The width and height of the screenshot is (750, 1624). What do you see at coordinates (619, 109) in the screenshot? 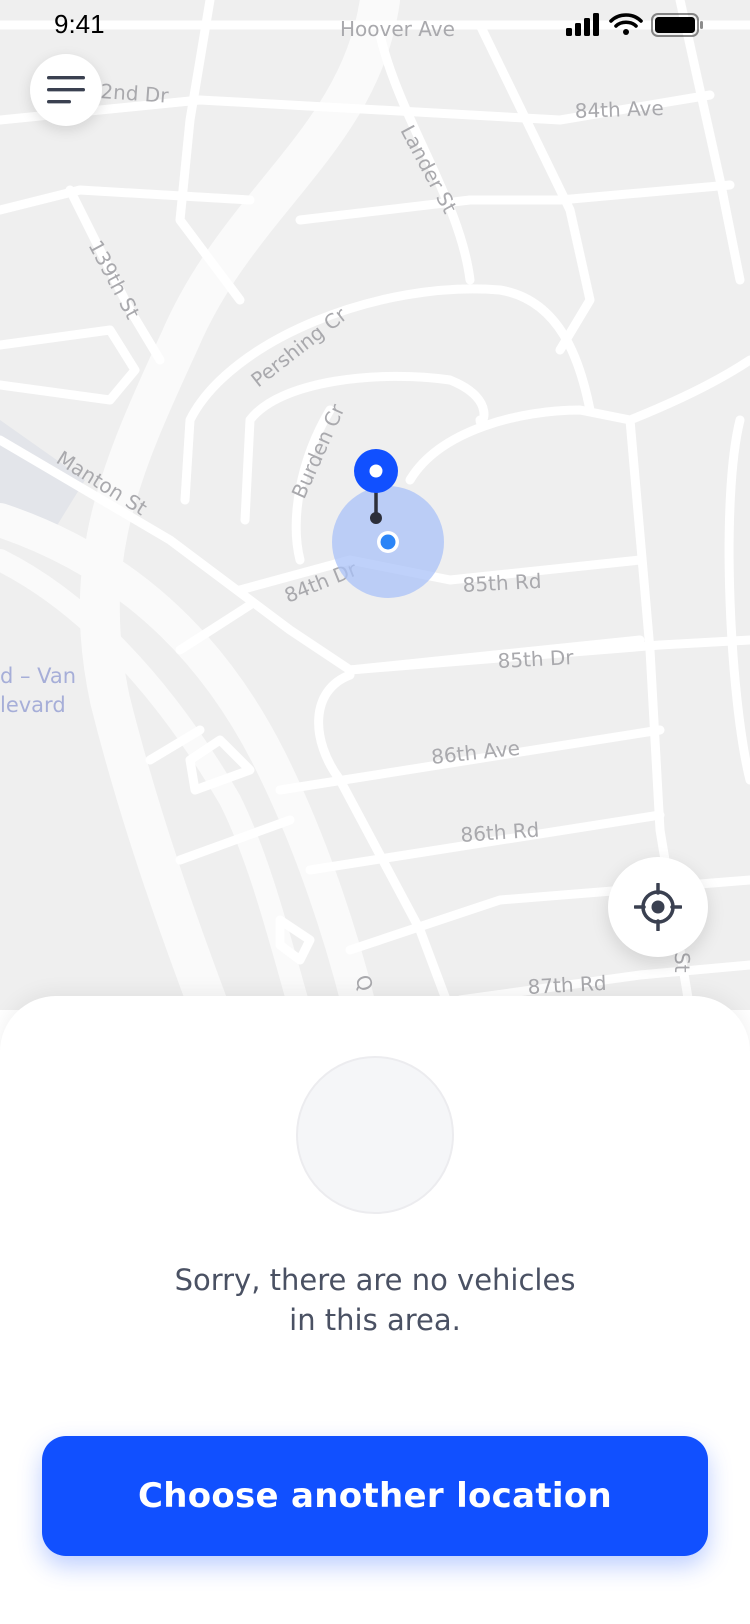
I see `street-label: 84th Ave` at bounding box center [619, 109].